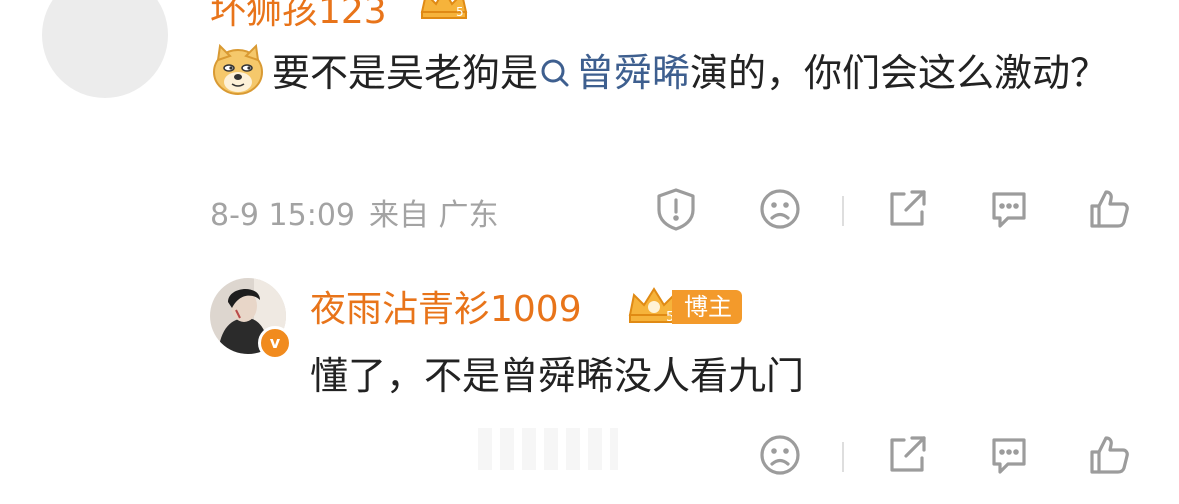 Image resolution: width=1179 pixels, height=504 pixels. Describe the element at coordinates (557, 376) in the screenshot. I see `comment-text: 懂了，不是曾舜晞没人看九门` at that location.